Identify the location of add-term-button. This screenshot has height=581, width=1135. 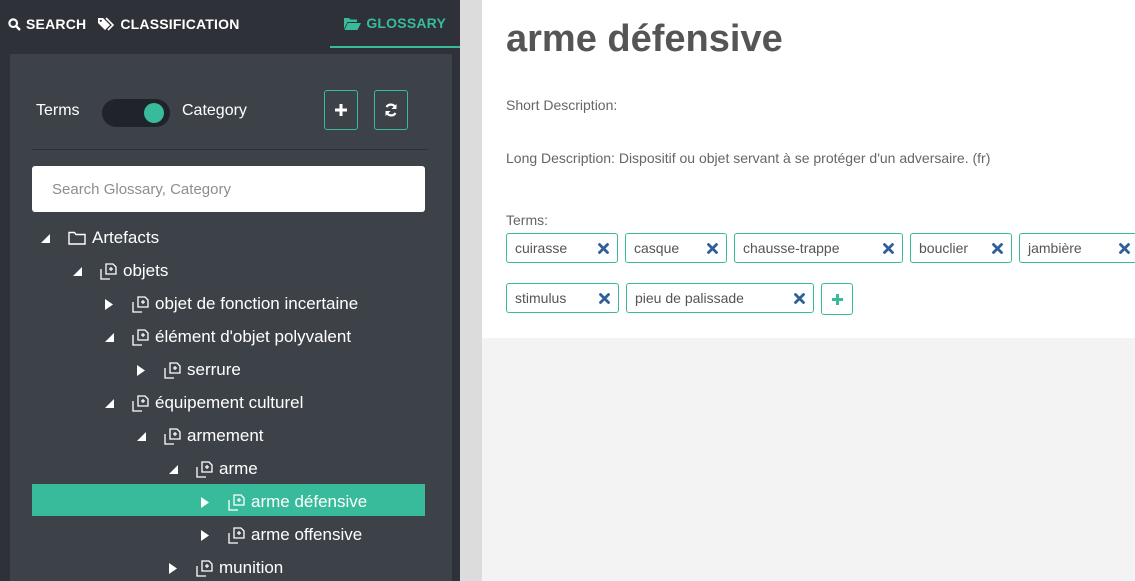
(837, 299).